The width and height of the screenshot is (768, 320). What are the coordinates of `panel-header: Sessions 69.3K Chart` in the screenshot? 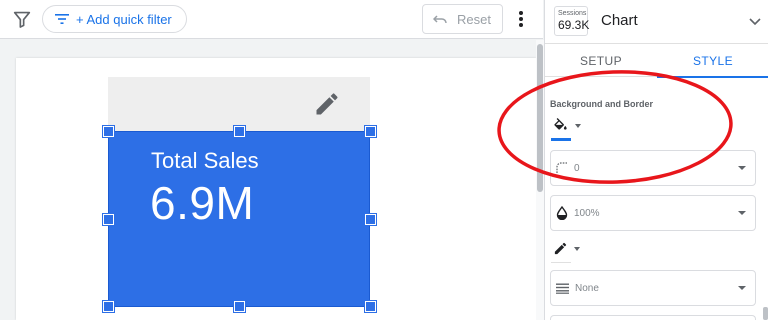 It's located at (656, 22).